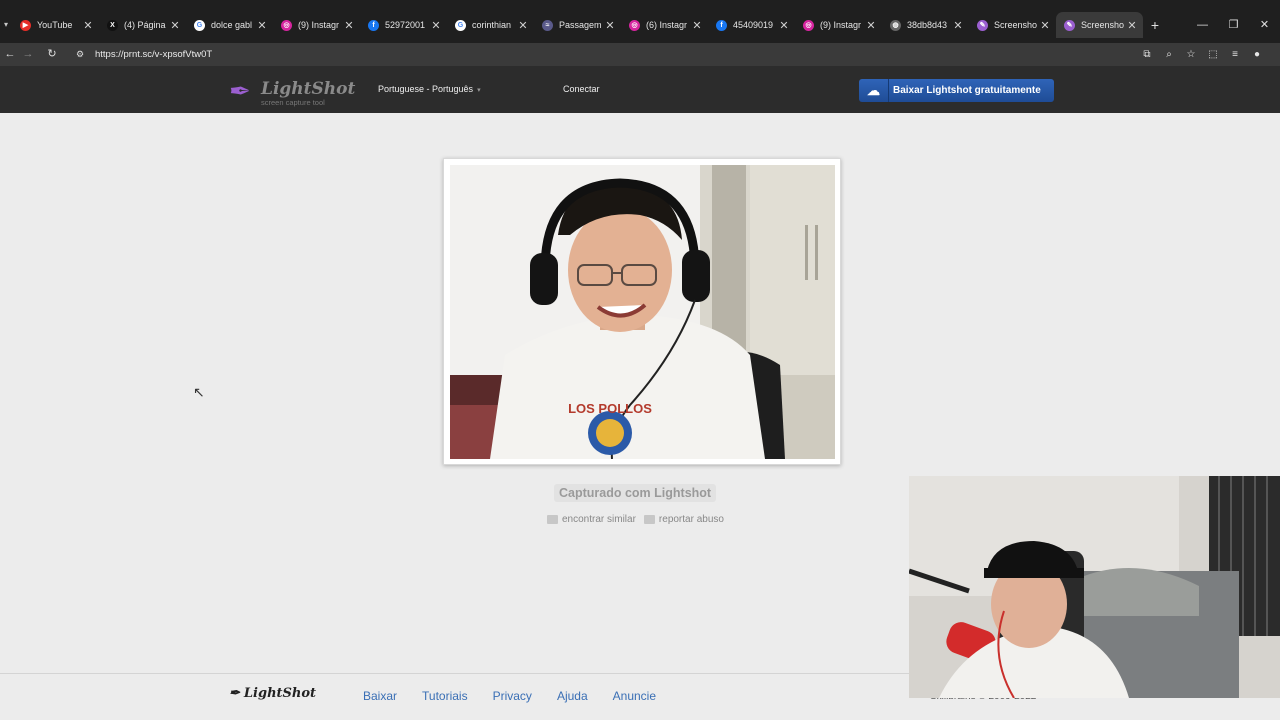  I want to click on find-similar-link: encontrar similar, so click(591, 519).